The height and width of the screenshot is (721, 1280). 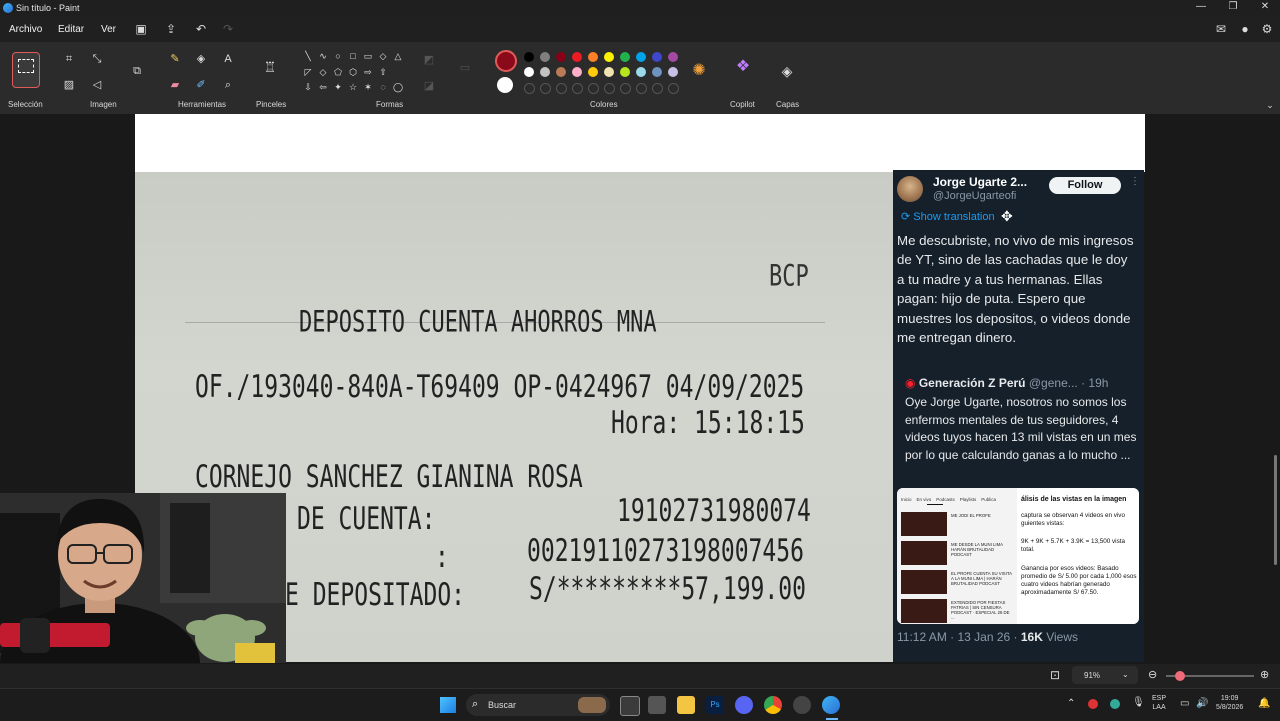 What do you see at coordinates (69, 59) in the screenshot?
I see `crop-icon: ⌗` at bounding box center [69, 59].